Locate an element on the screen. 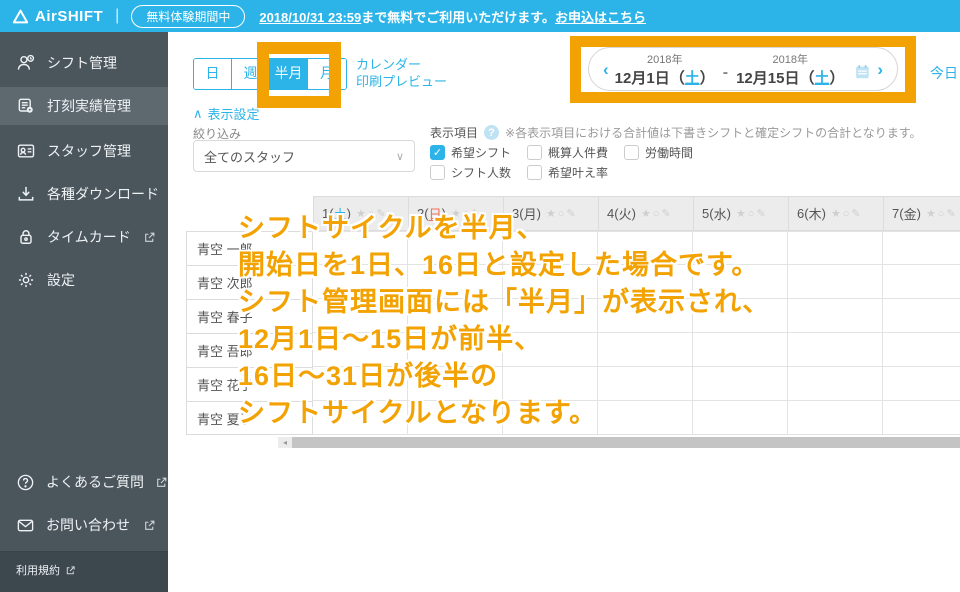  sidebar-item-downloads: 各種ダウンロード is located at coordinates (84, 194).